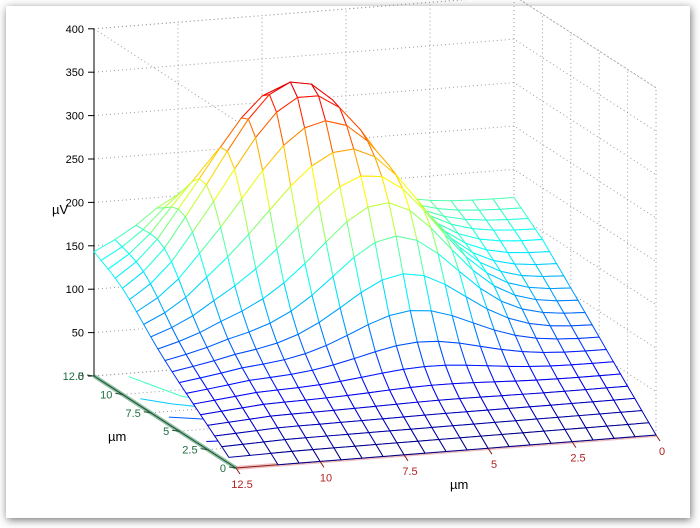  I want to click on z-tick-label: 50, so click(78, 334).